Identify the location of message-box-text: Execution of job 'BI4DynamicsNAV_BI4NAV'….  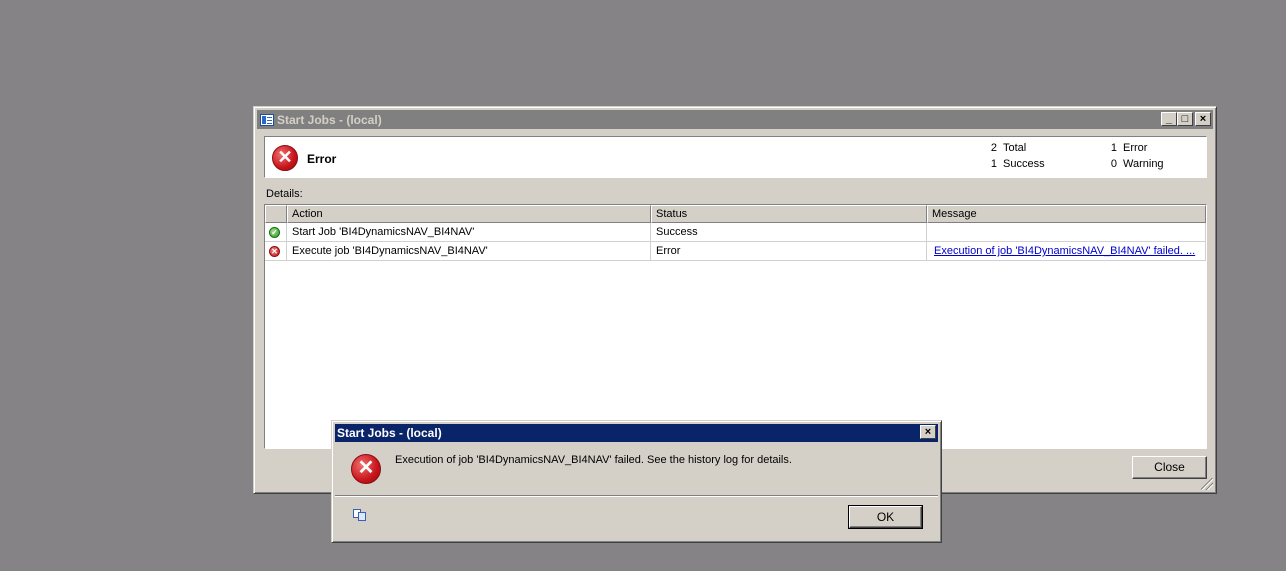
(593, 460).